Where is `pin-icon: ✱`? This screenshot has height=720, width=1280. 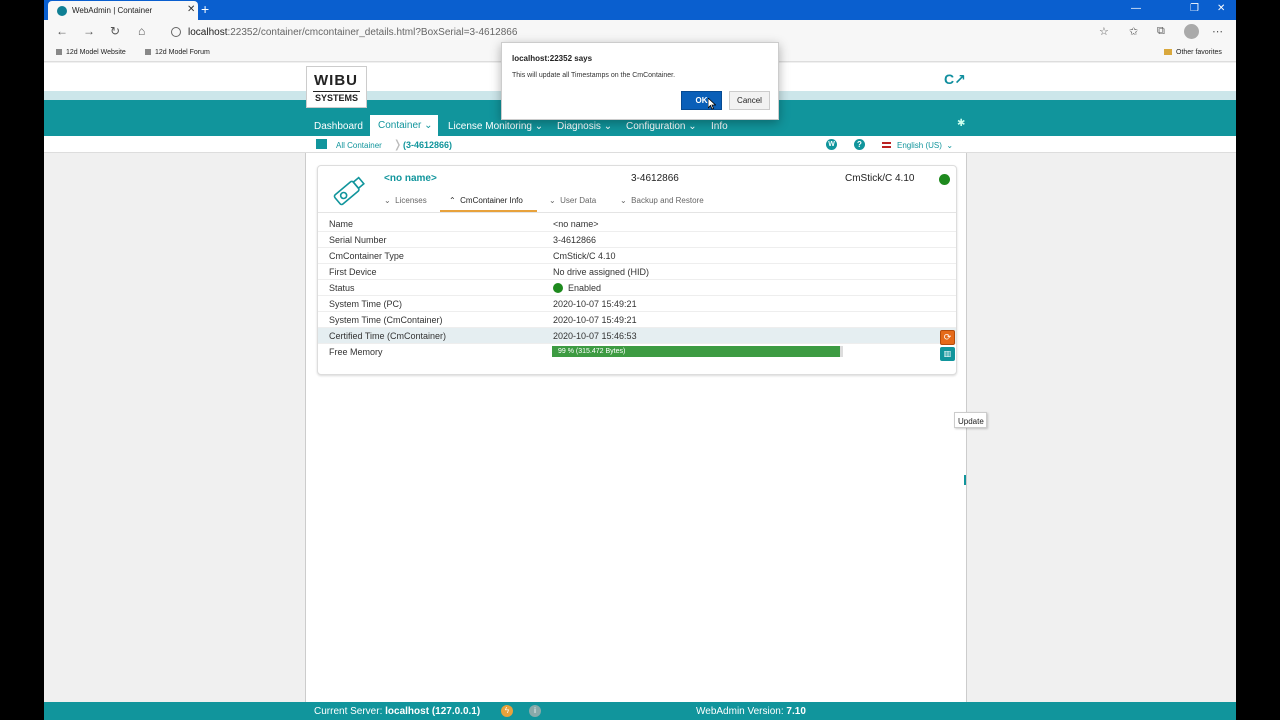 pin-icon: ✱ is located at coordinates (961, 123).